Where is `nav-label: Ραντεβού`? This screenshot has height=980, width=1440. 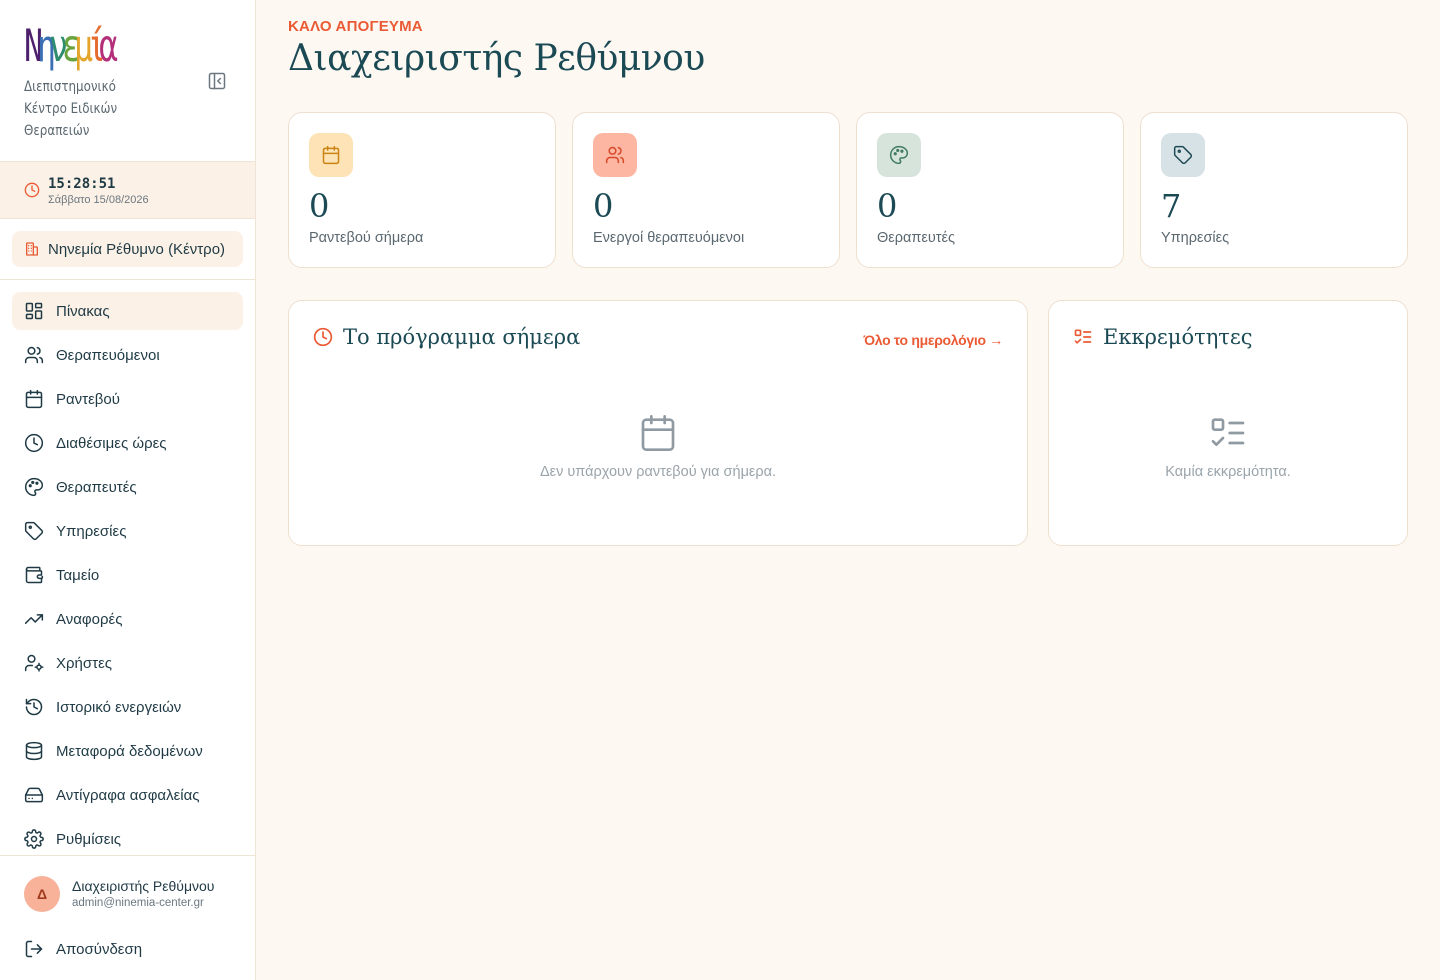
nav-label: Ραντεβού is located at coordinates (88, 399).